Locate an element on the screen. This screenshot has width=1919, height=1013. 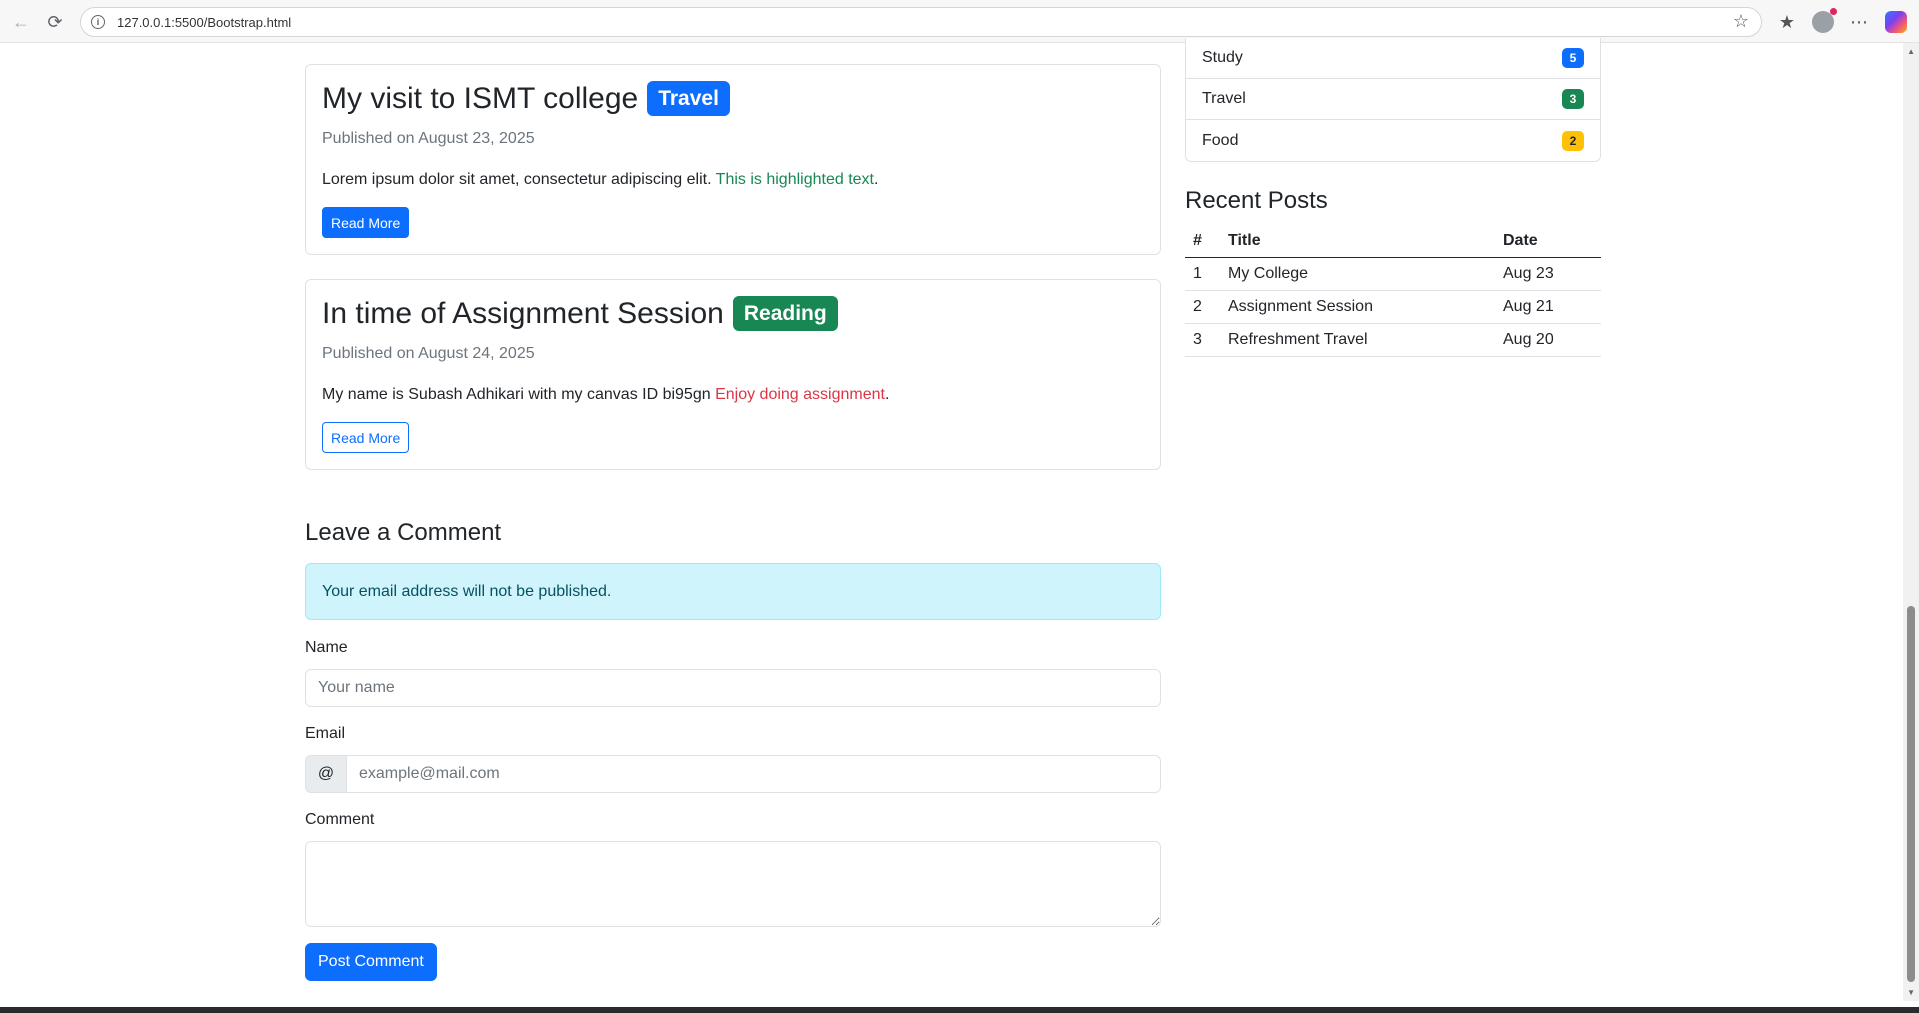
category-name: Food is located at coordinates (1220, 140).